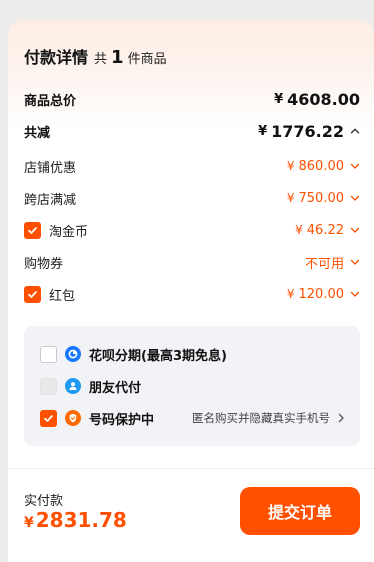  What do you see at coordinates (50, 101) in the screenshot?
I see `total-price-label: 商品总价` at bounding box center [50, 101].